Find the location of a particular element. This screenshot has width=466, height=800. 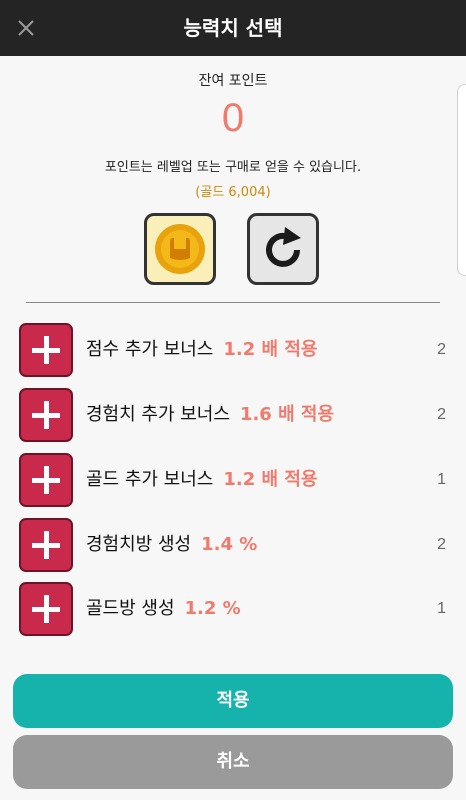

stat-row-exp-room: 경험치방 생성 1.4 % 2 is located at coordinates (233, 545).